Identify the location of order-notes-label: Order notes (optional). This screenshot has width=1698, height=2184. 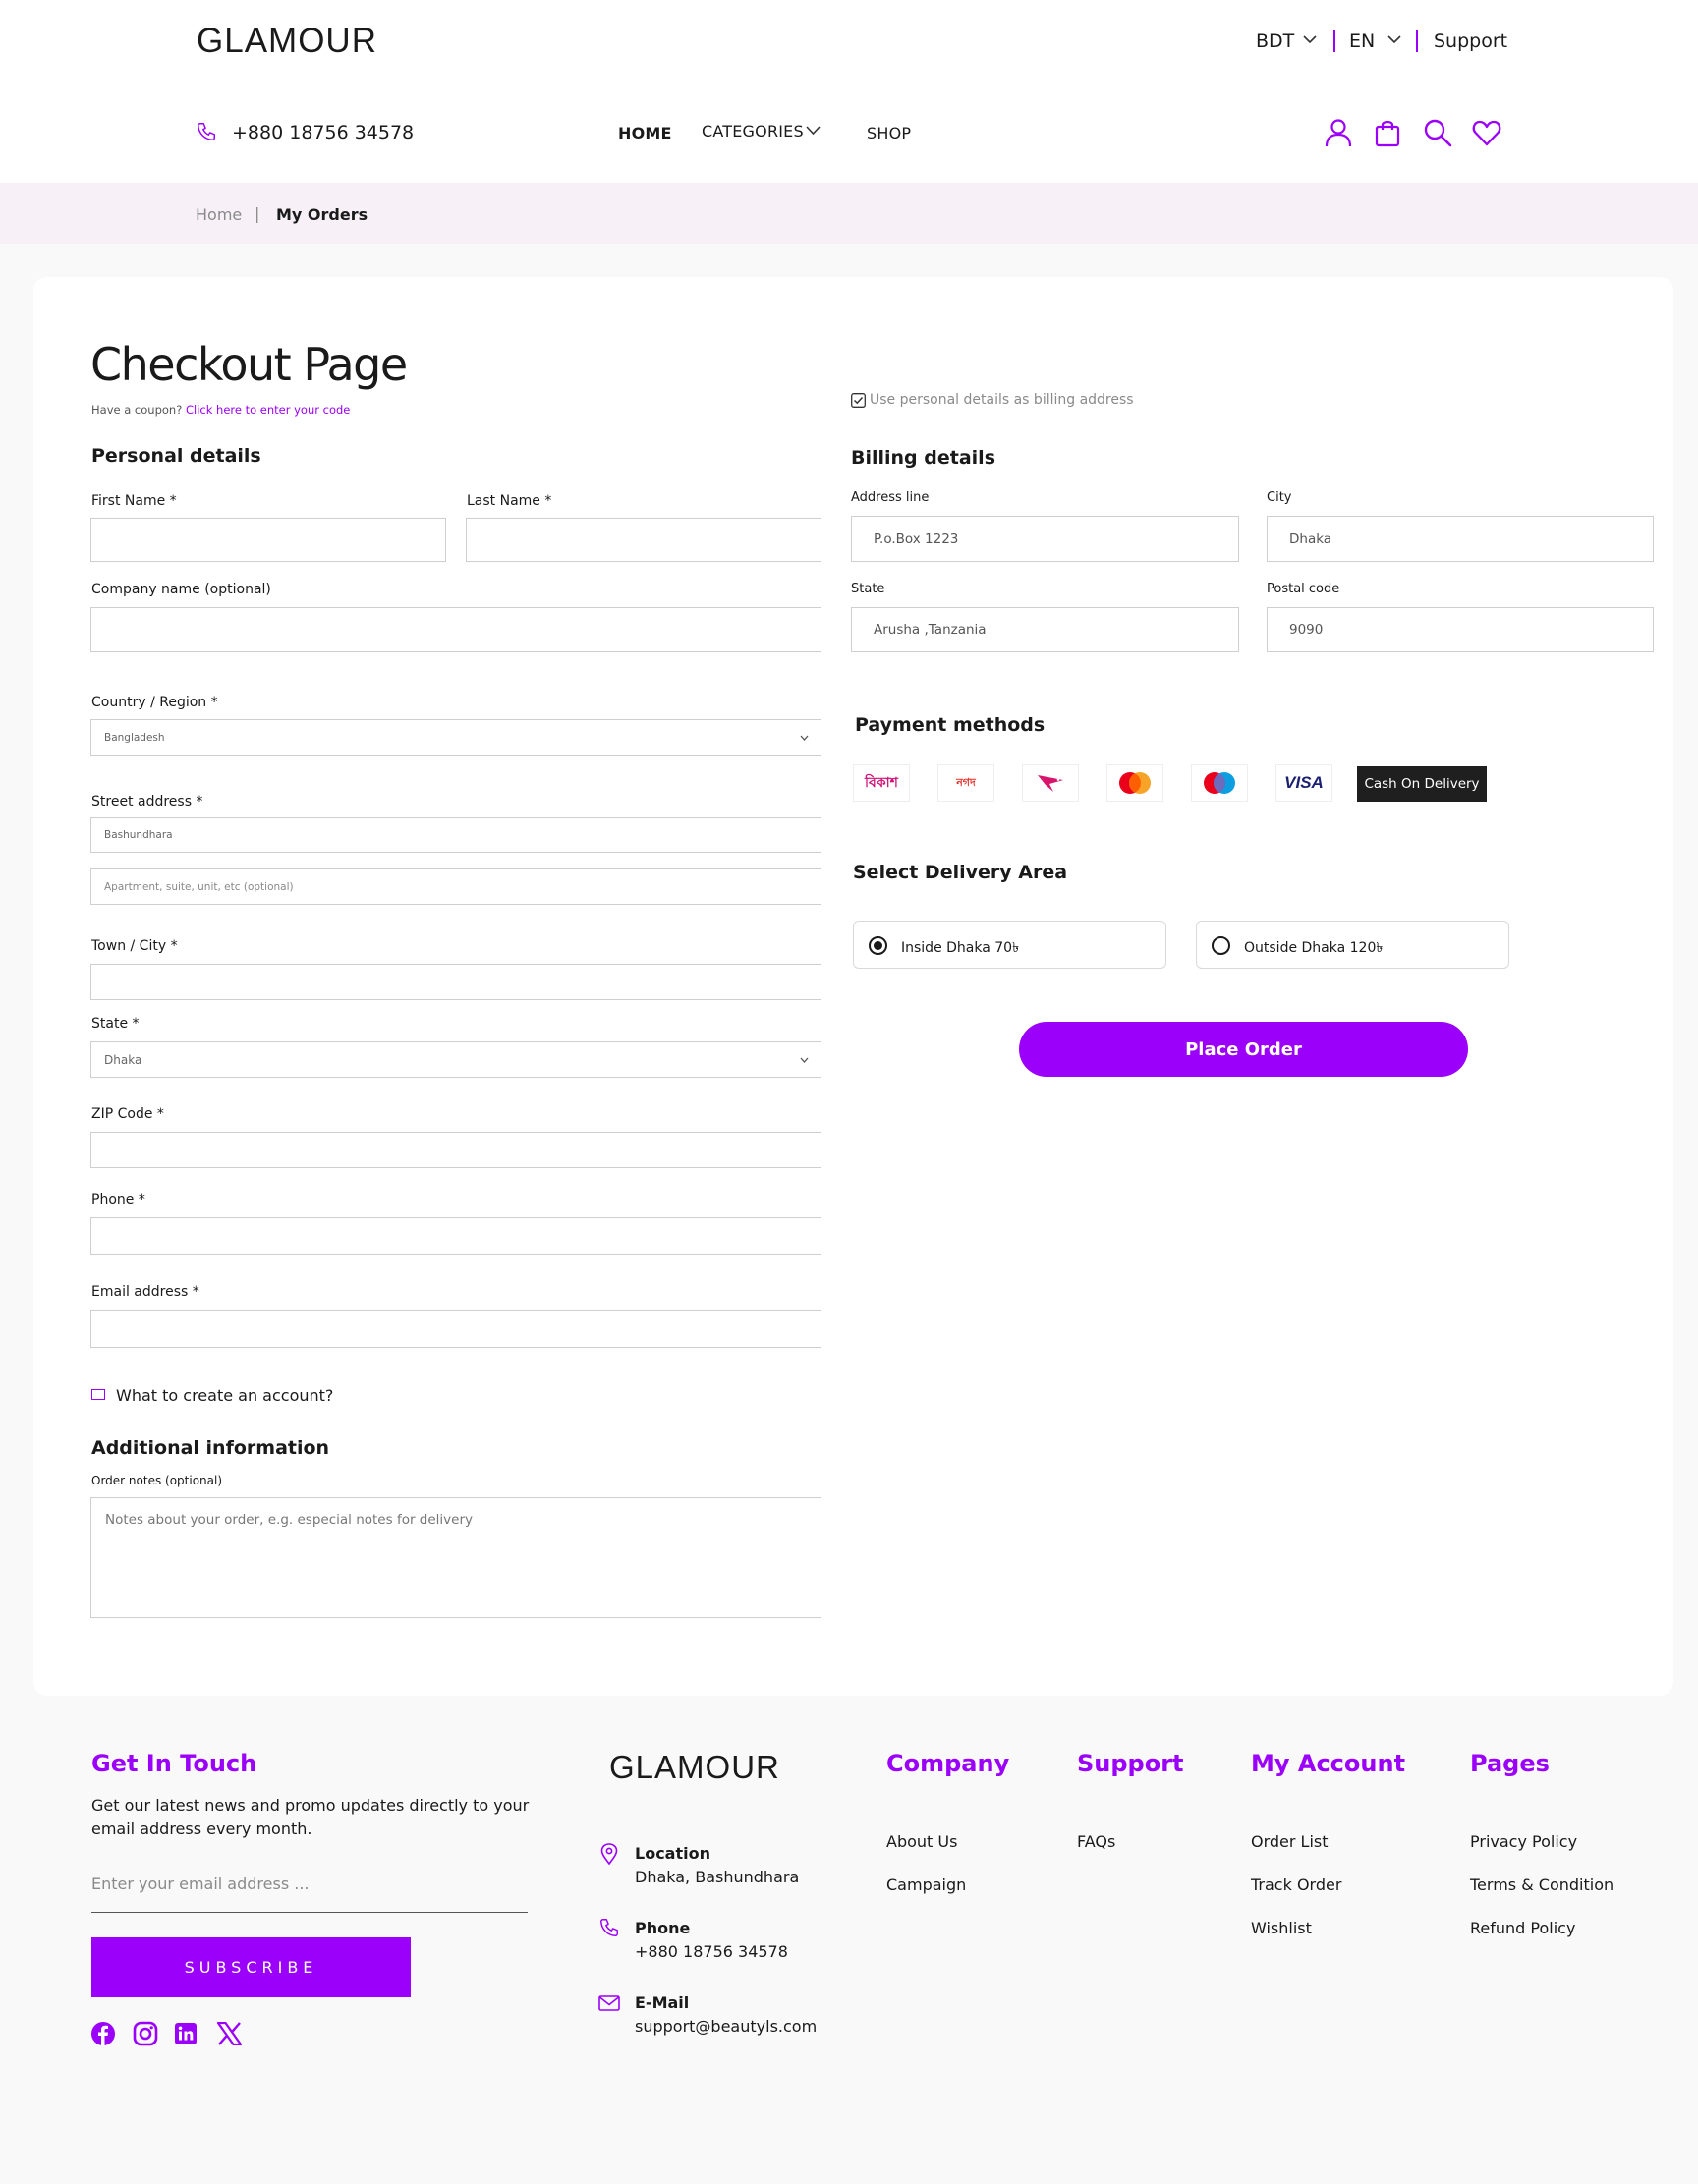
(157, 1480).